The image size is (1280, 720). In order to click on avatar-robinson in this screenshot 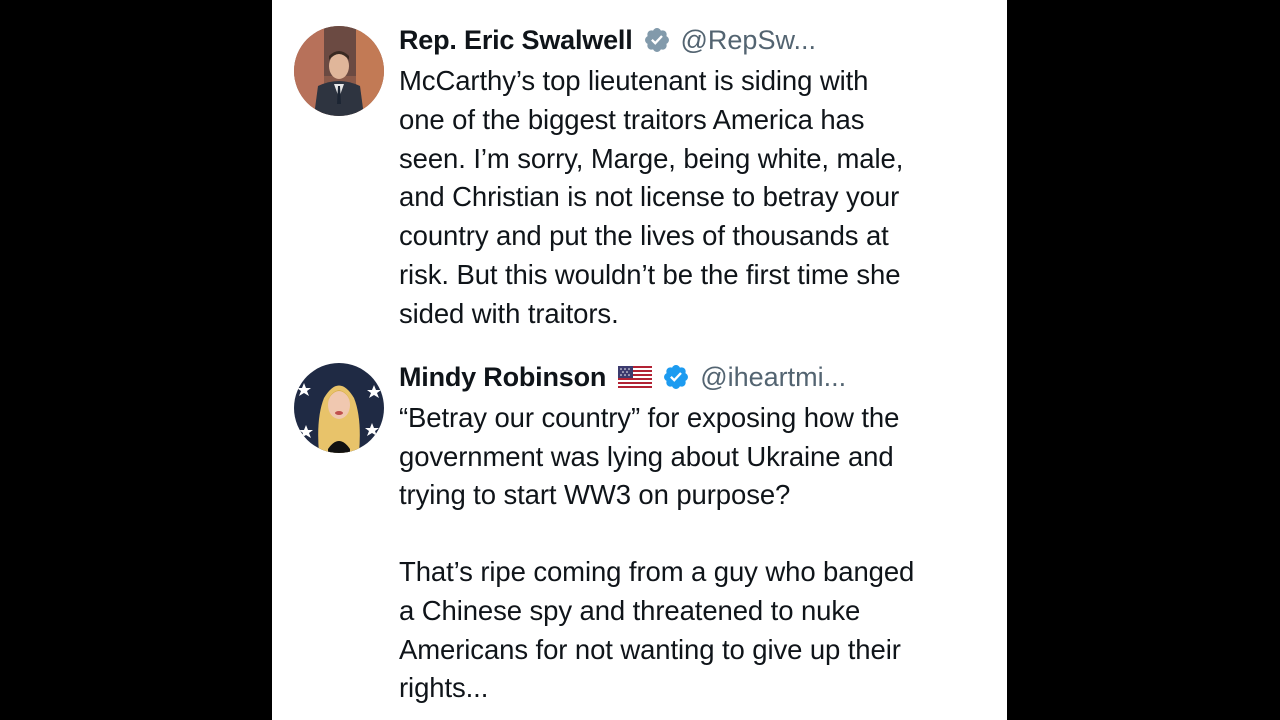, I will do `click(339, 408)`.